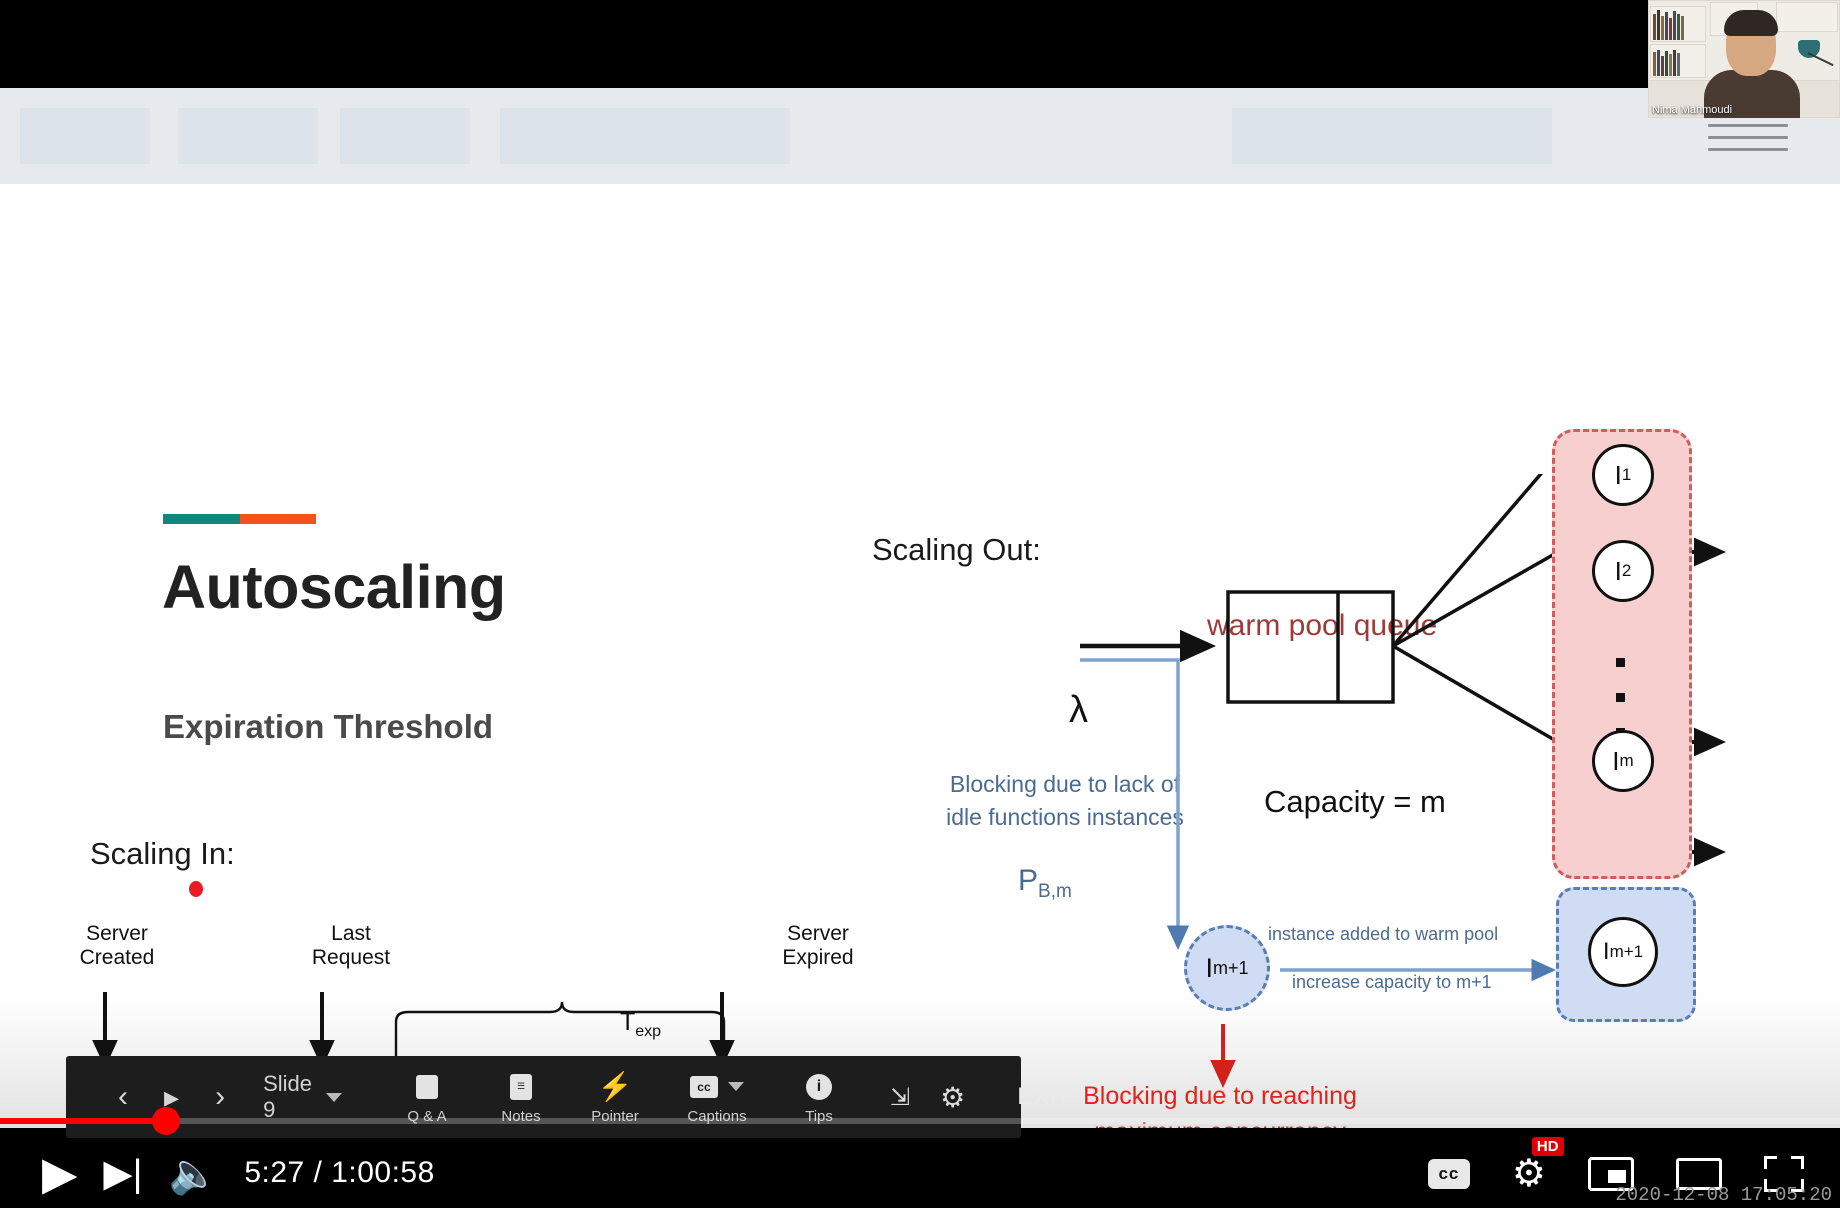 The image size is (1840, 1208). Describe the element at coordinates (1623, 475) in the screenshot. I see `instance-circle-1: I1` at that location.